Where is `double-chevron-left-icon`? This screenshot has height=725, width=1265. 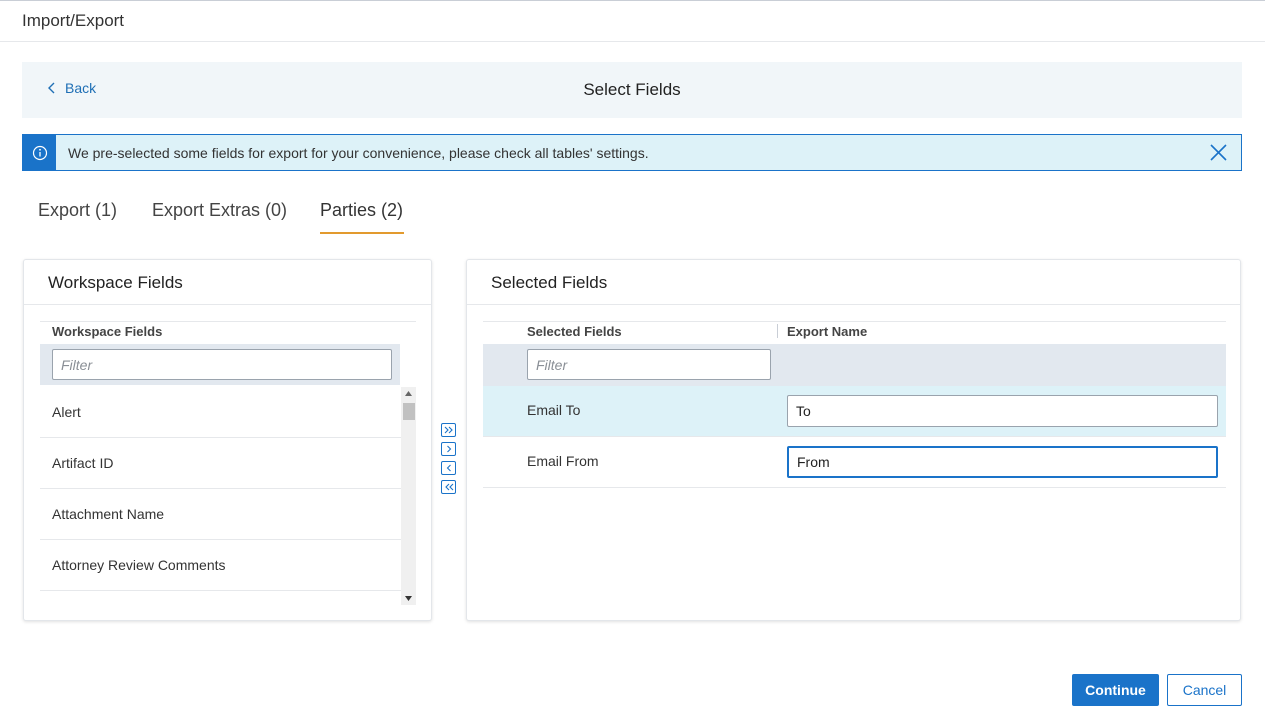
double-chevron-left-icon is located at coordinates (448, 487).